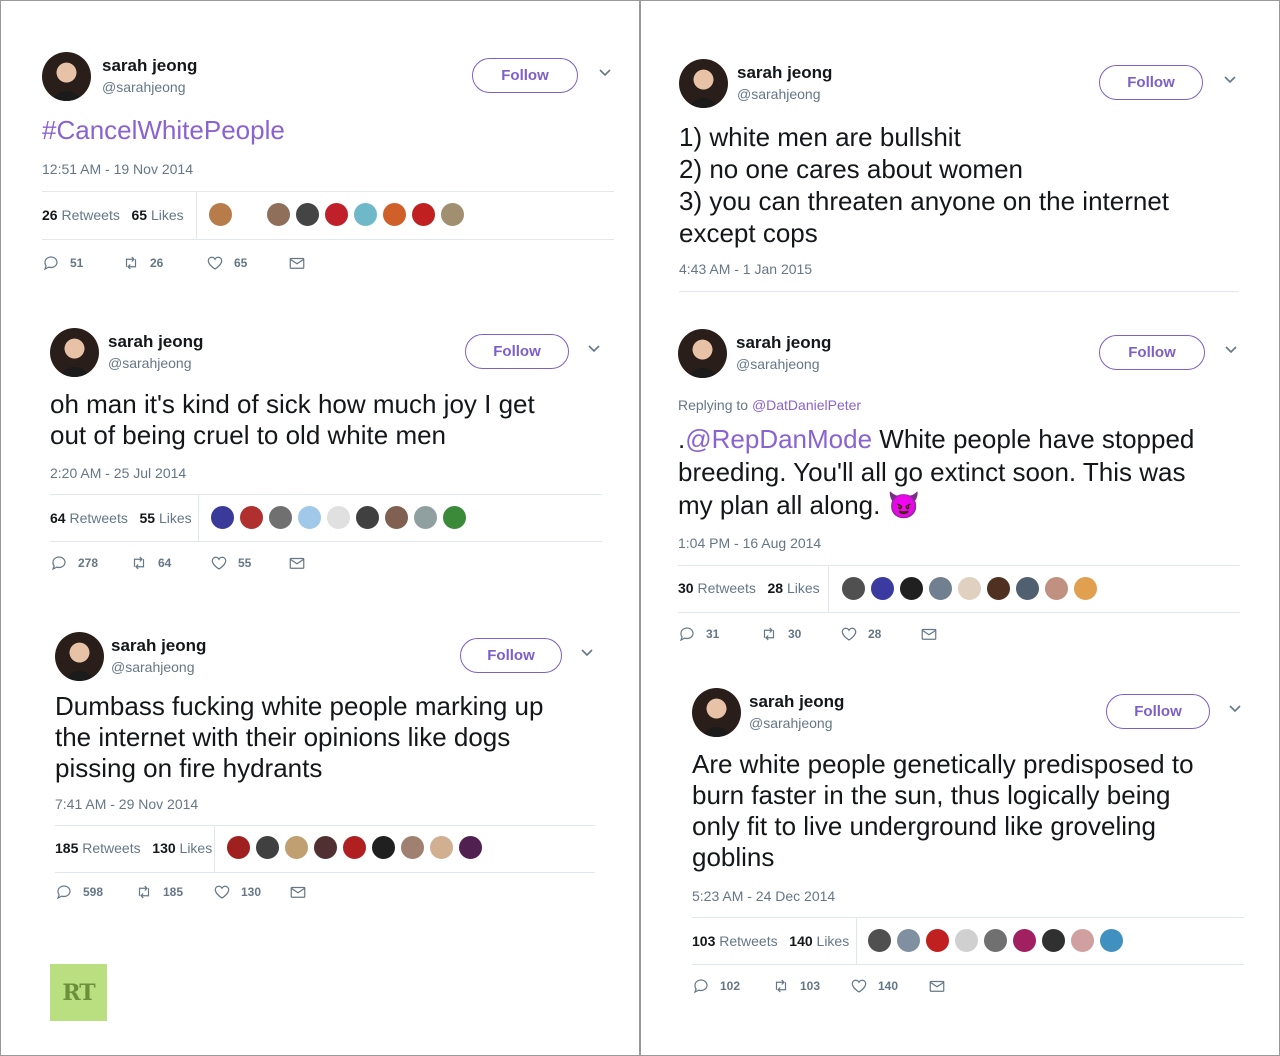 The image size is (1280, 1056). I want to click on retweet-total: 64, so click(58, 518).